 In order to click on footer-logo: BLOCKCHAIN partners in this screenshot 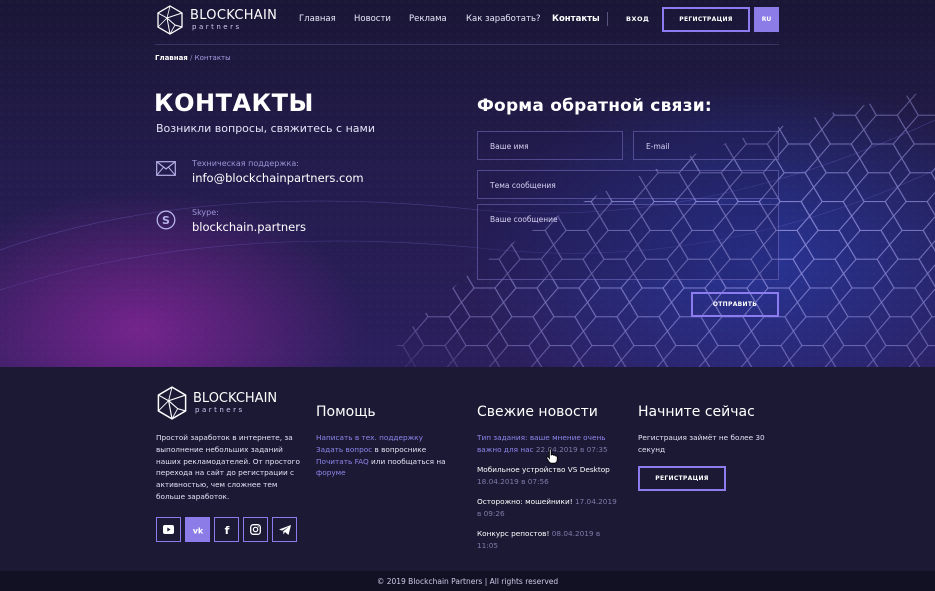, I will do `click(216, 403)`.